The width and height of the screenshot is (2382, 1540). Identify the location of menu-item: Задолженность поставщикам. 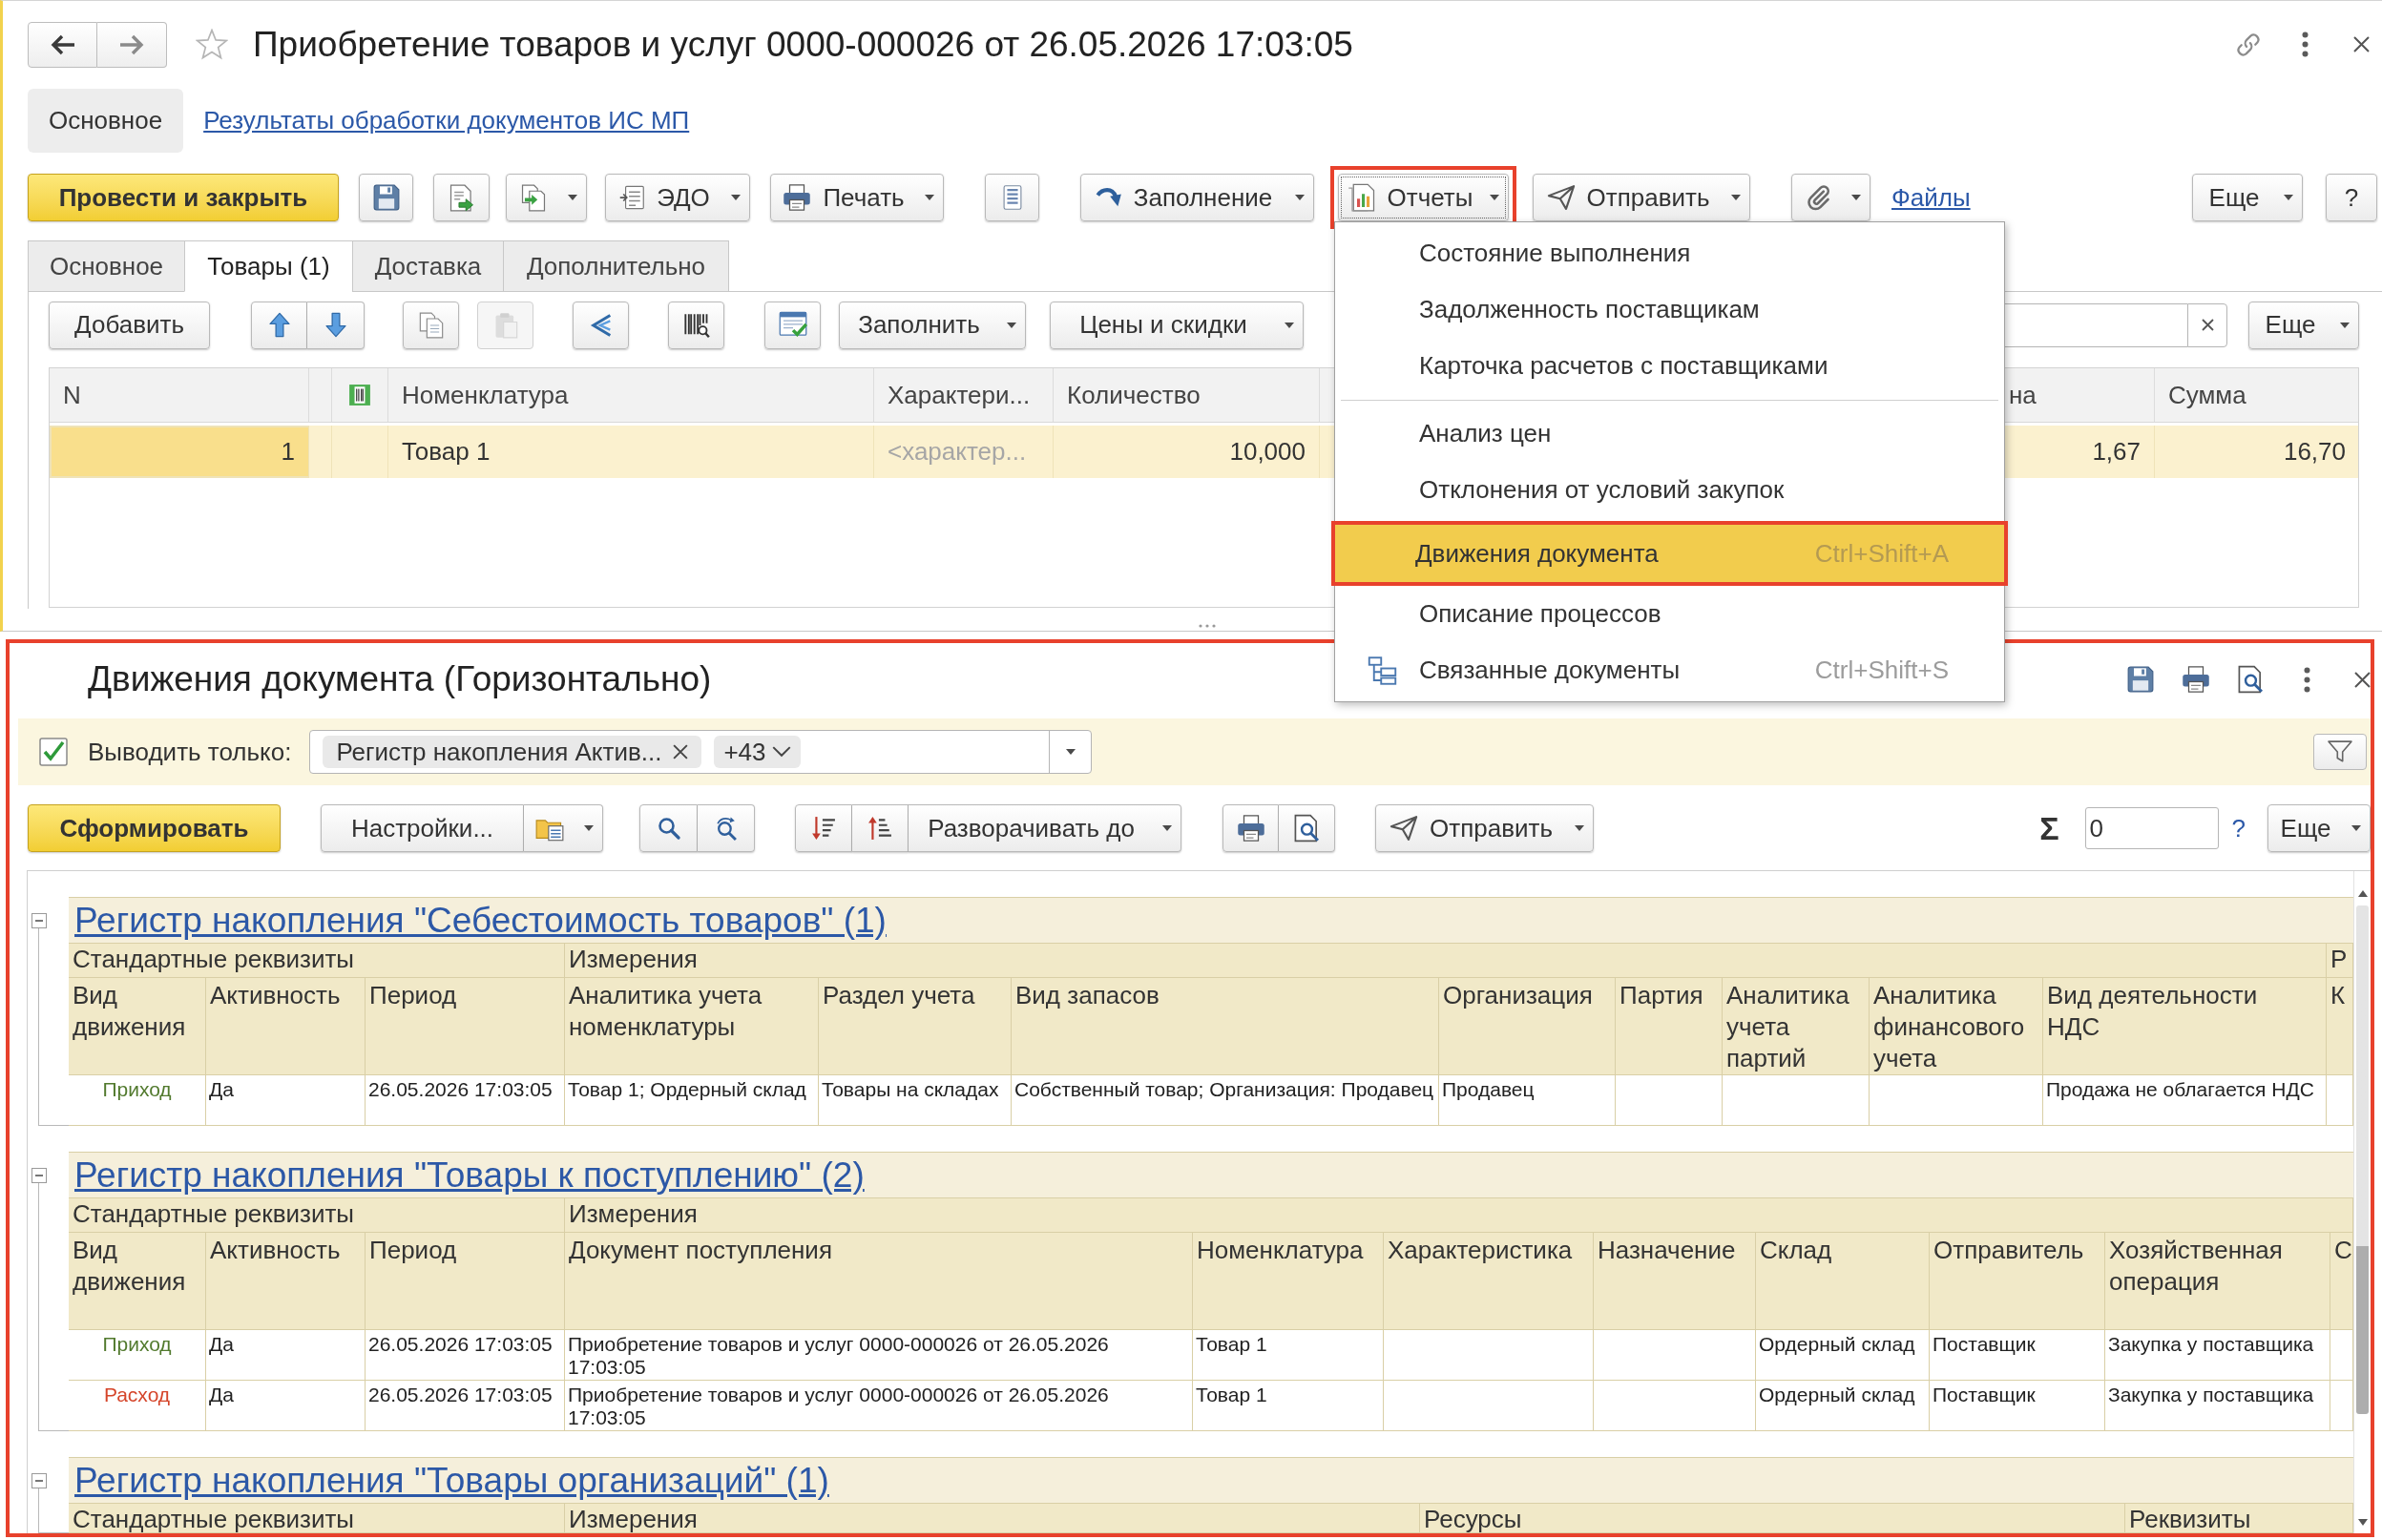
(1669, 310).